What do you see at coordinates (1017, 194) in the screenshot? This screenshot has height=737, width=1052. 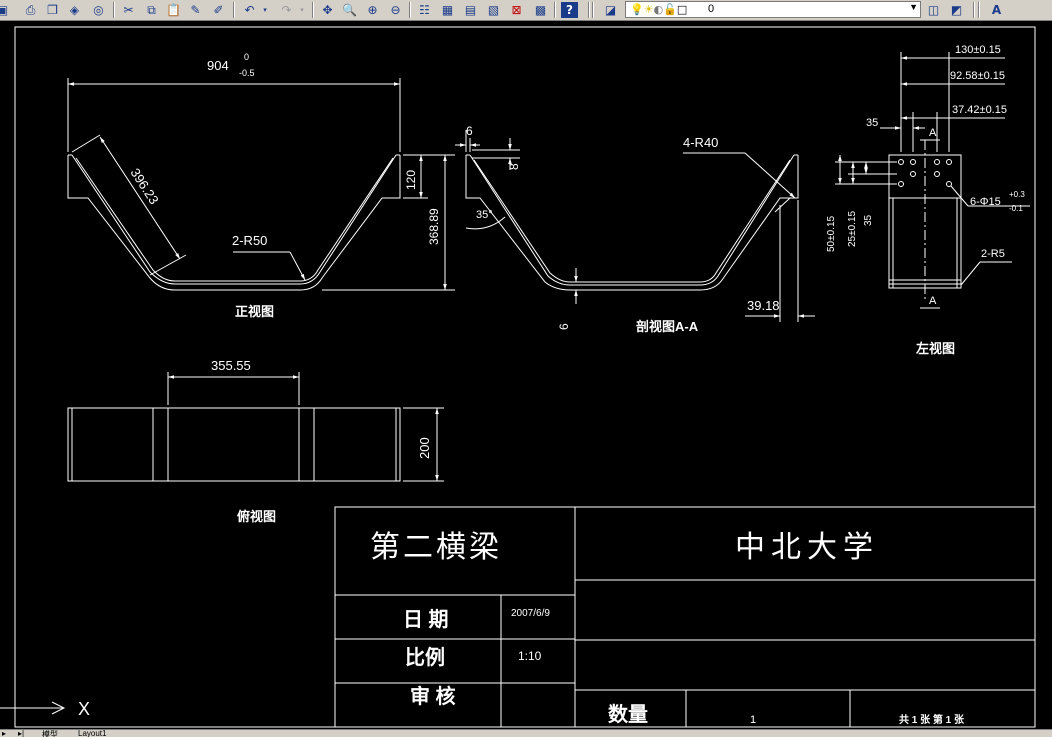 I see `left-holes-tol-upper: +0.3` at bounding box center [1017, 194].